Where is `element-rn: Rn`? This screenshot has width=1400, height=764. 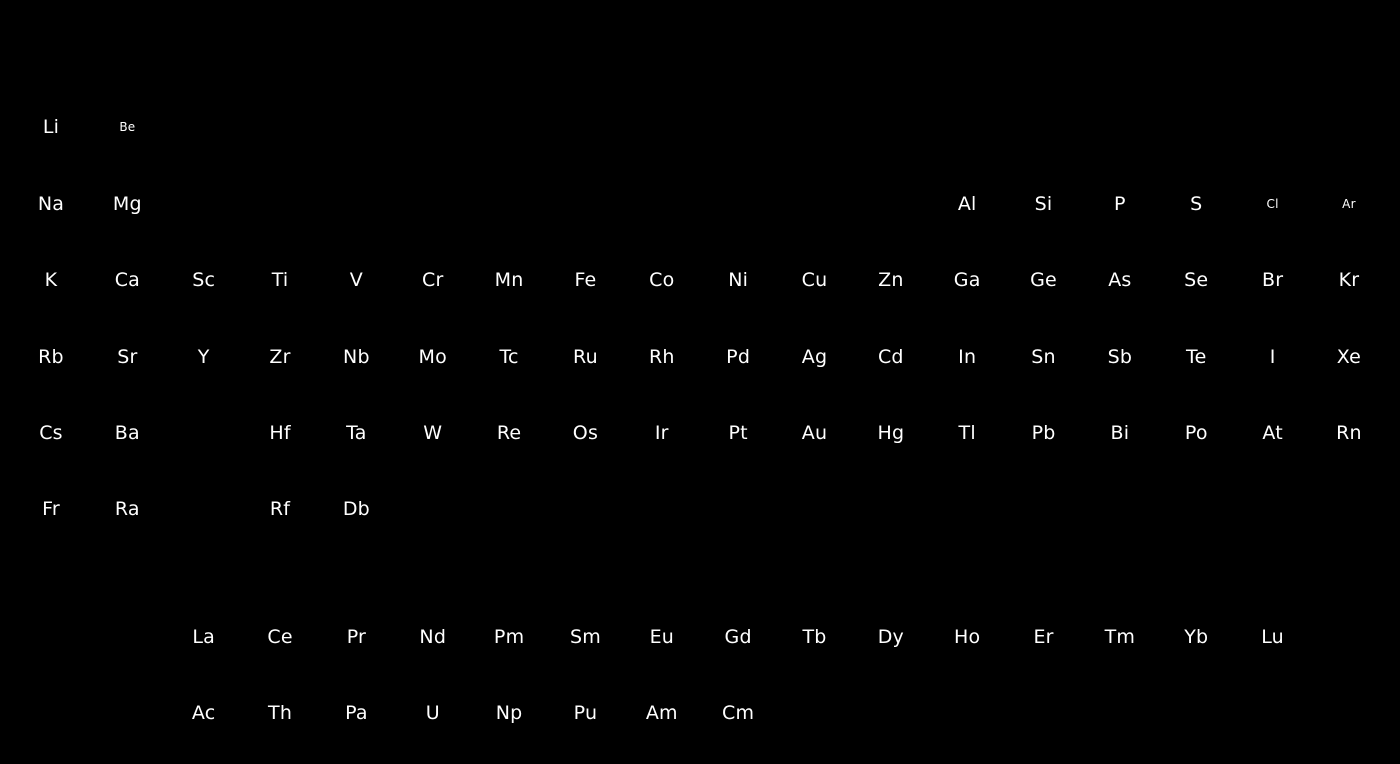 element-rn: Rn is located at coordinates (1349, 433).